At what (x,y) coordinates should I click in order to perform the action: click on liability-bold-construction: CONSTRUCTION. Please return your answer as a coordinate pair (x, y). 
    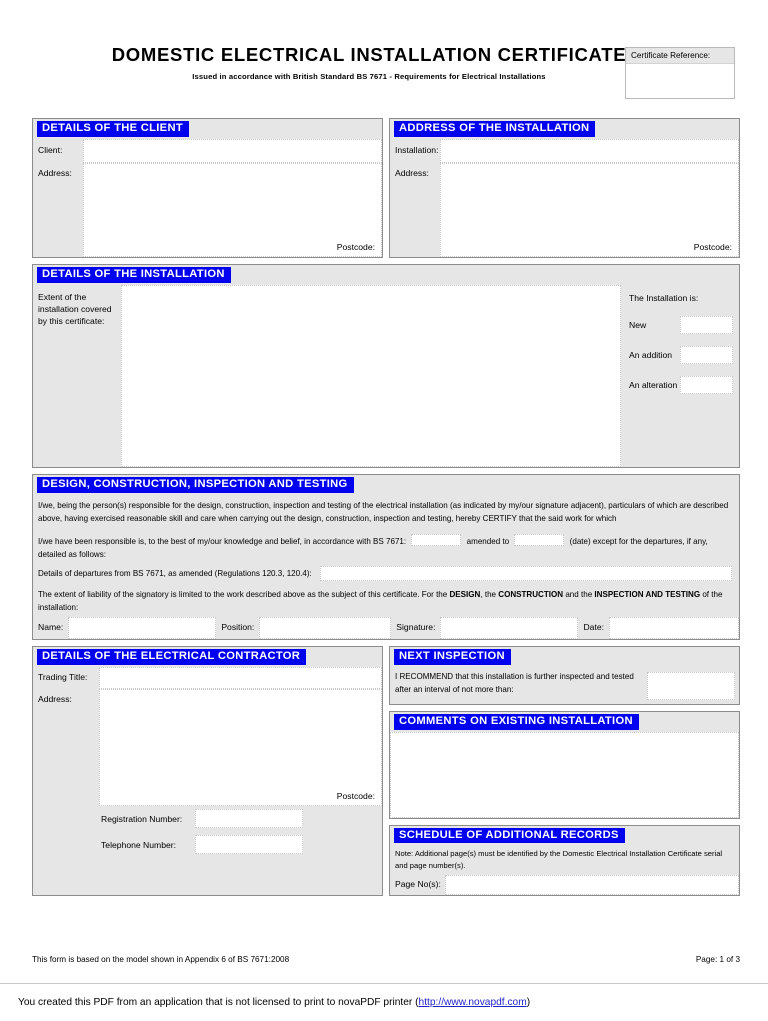
    Looking at the image, I should click on (531, 594).